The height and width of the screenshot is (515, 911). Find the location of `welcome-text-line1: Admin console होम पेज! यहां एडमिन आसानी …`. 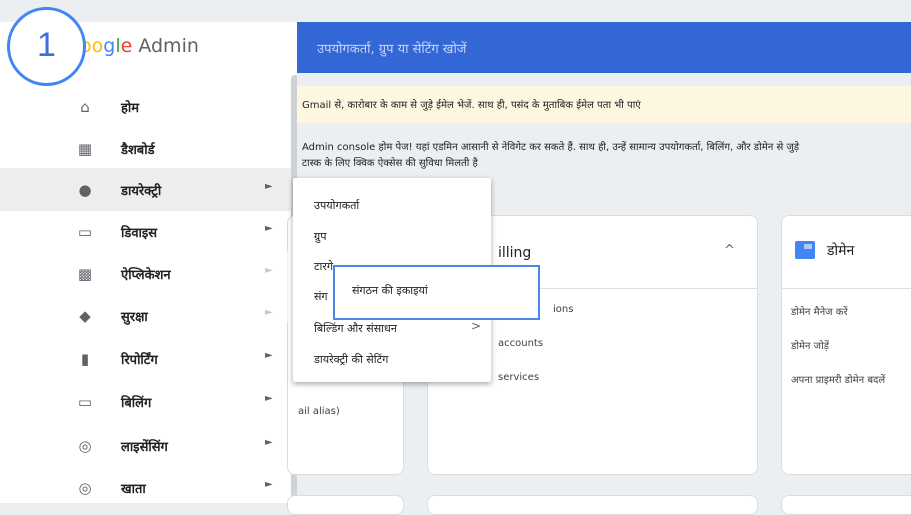

welcome-text-line1: Admin console होम पेज! यहां एडमिन आसानी … is located at coordinates (551, 147).